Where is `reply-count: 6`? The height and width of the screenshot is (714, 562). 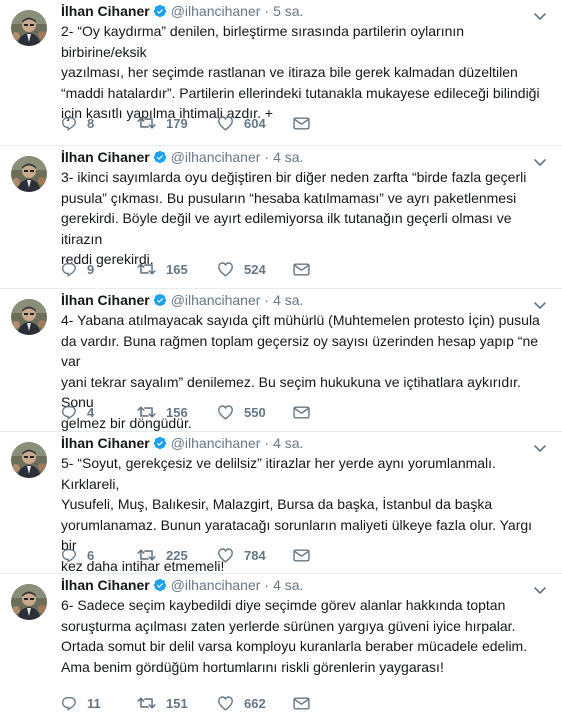
reply-count: 6 is located at coordinates (91, 555).